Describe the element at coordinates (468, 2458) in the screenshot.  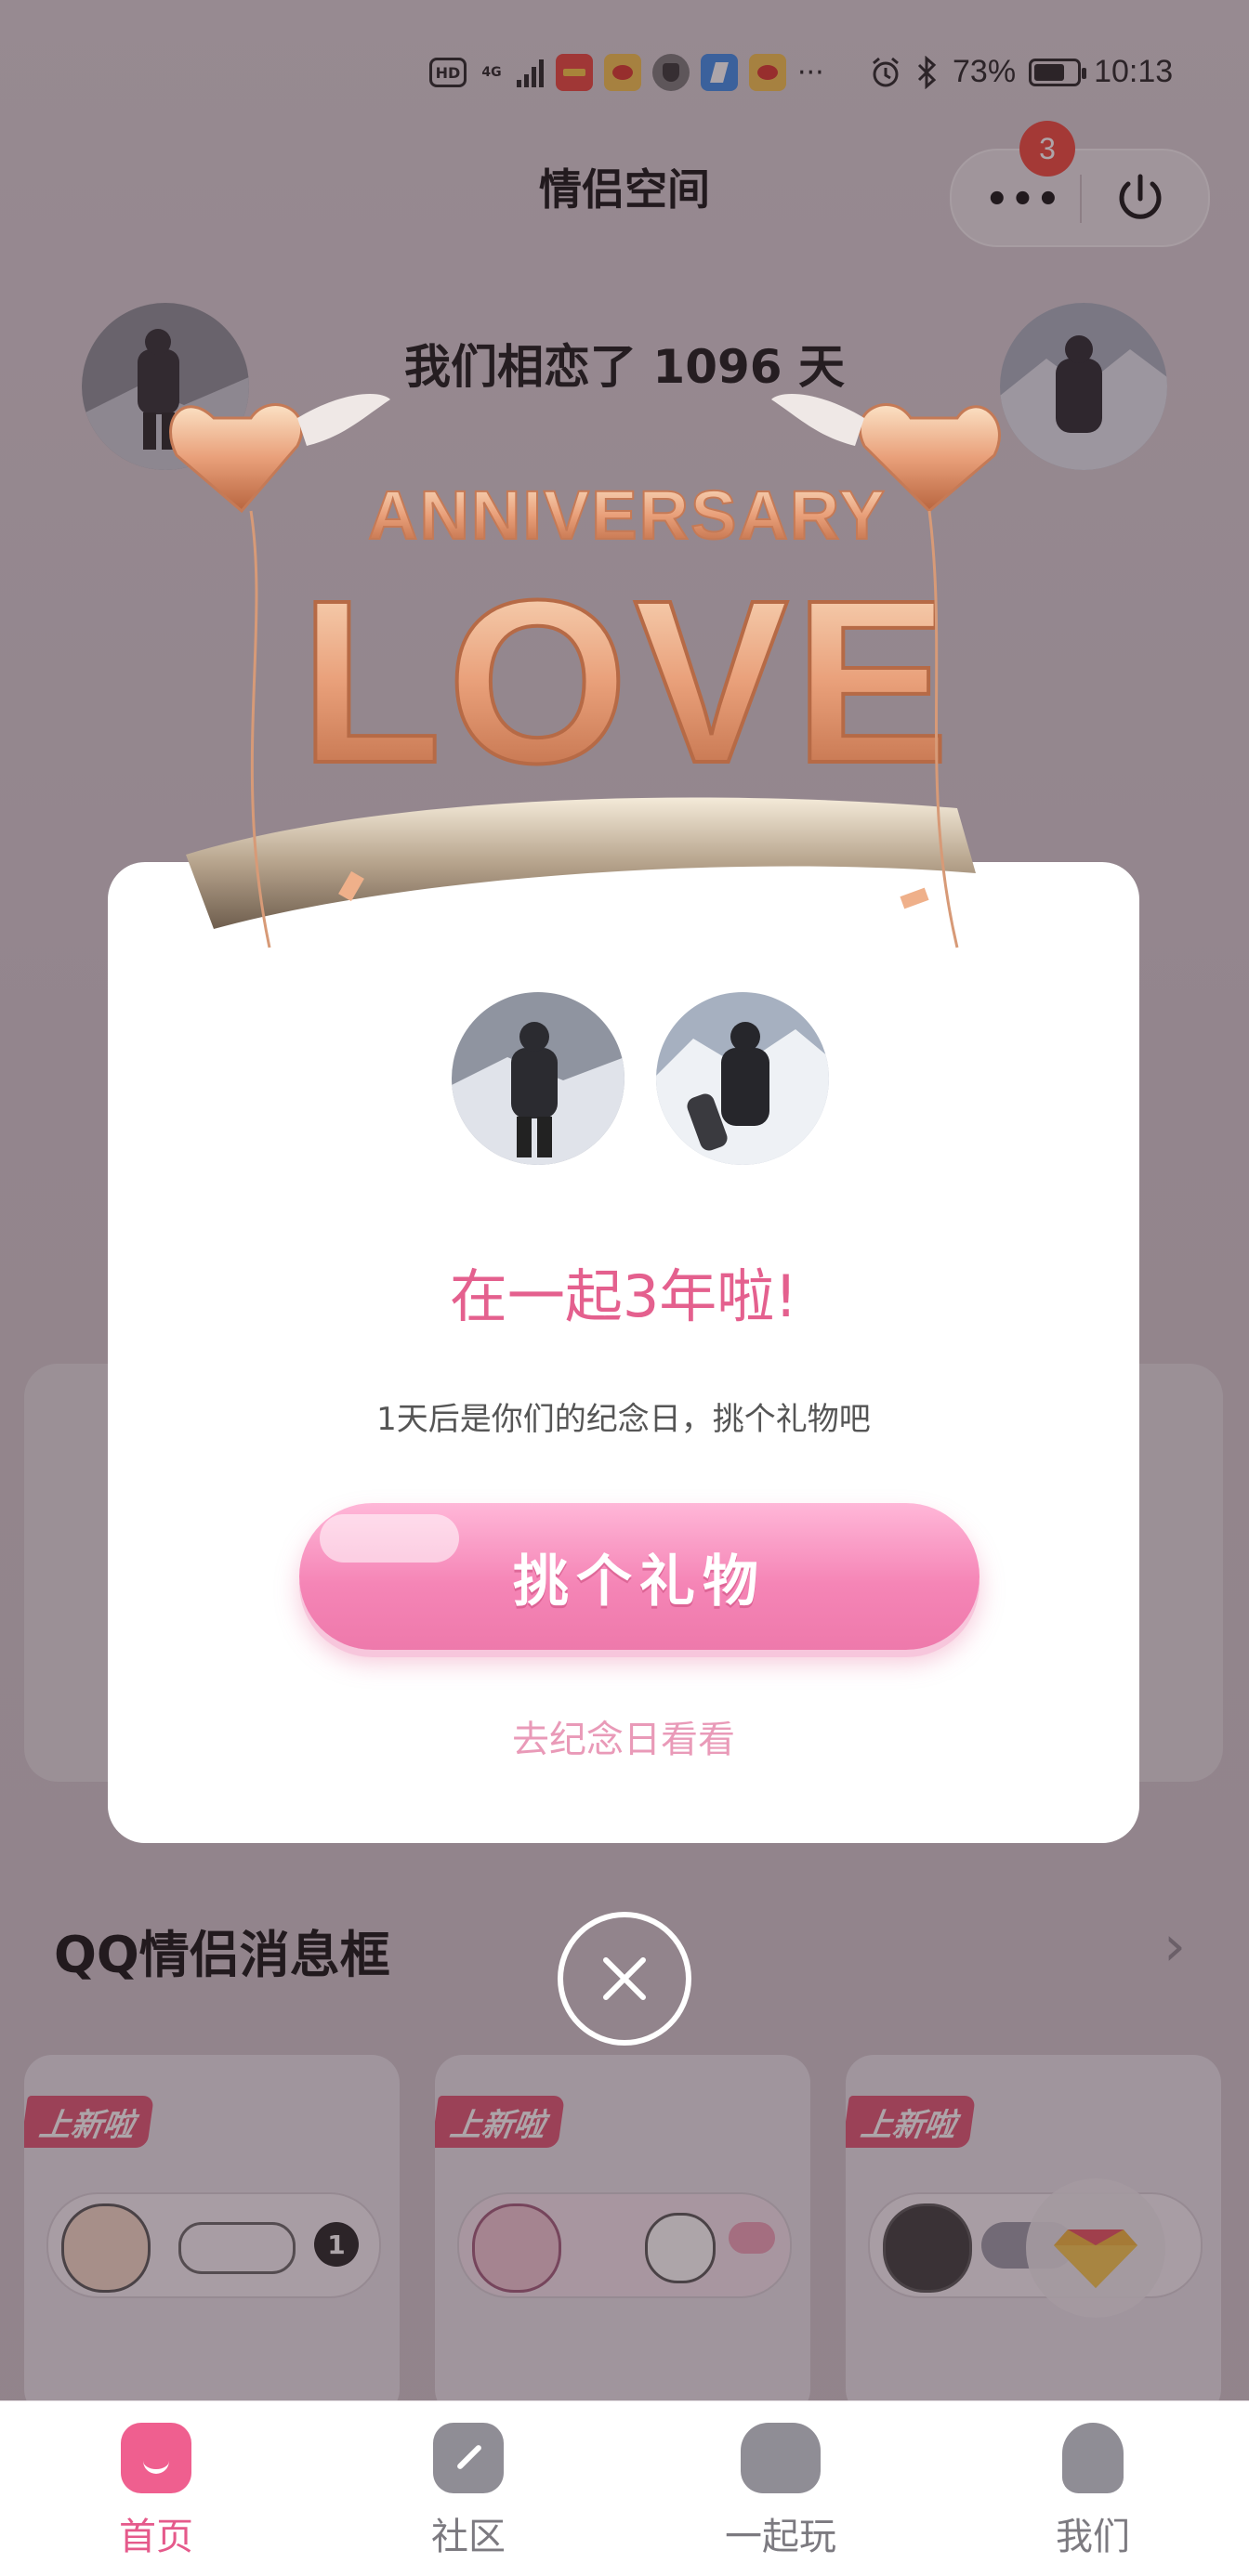
I see `feather-icon` at that location.